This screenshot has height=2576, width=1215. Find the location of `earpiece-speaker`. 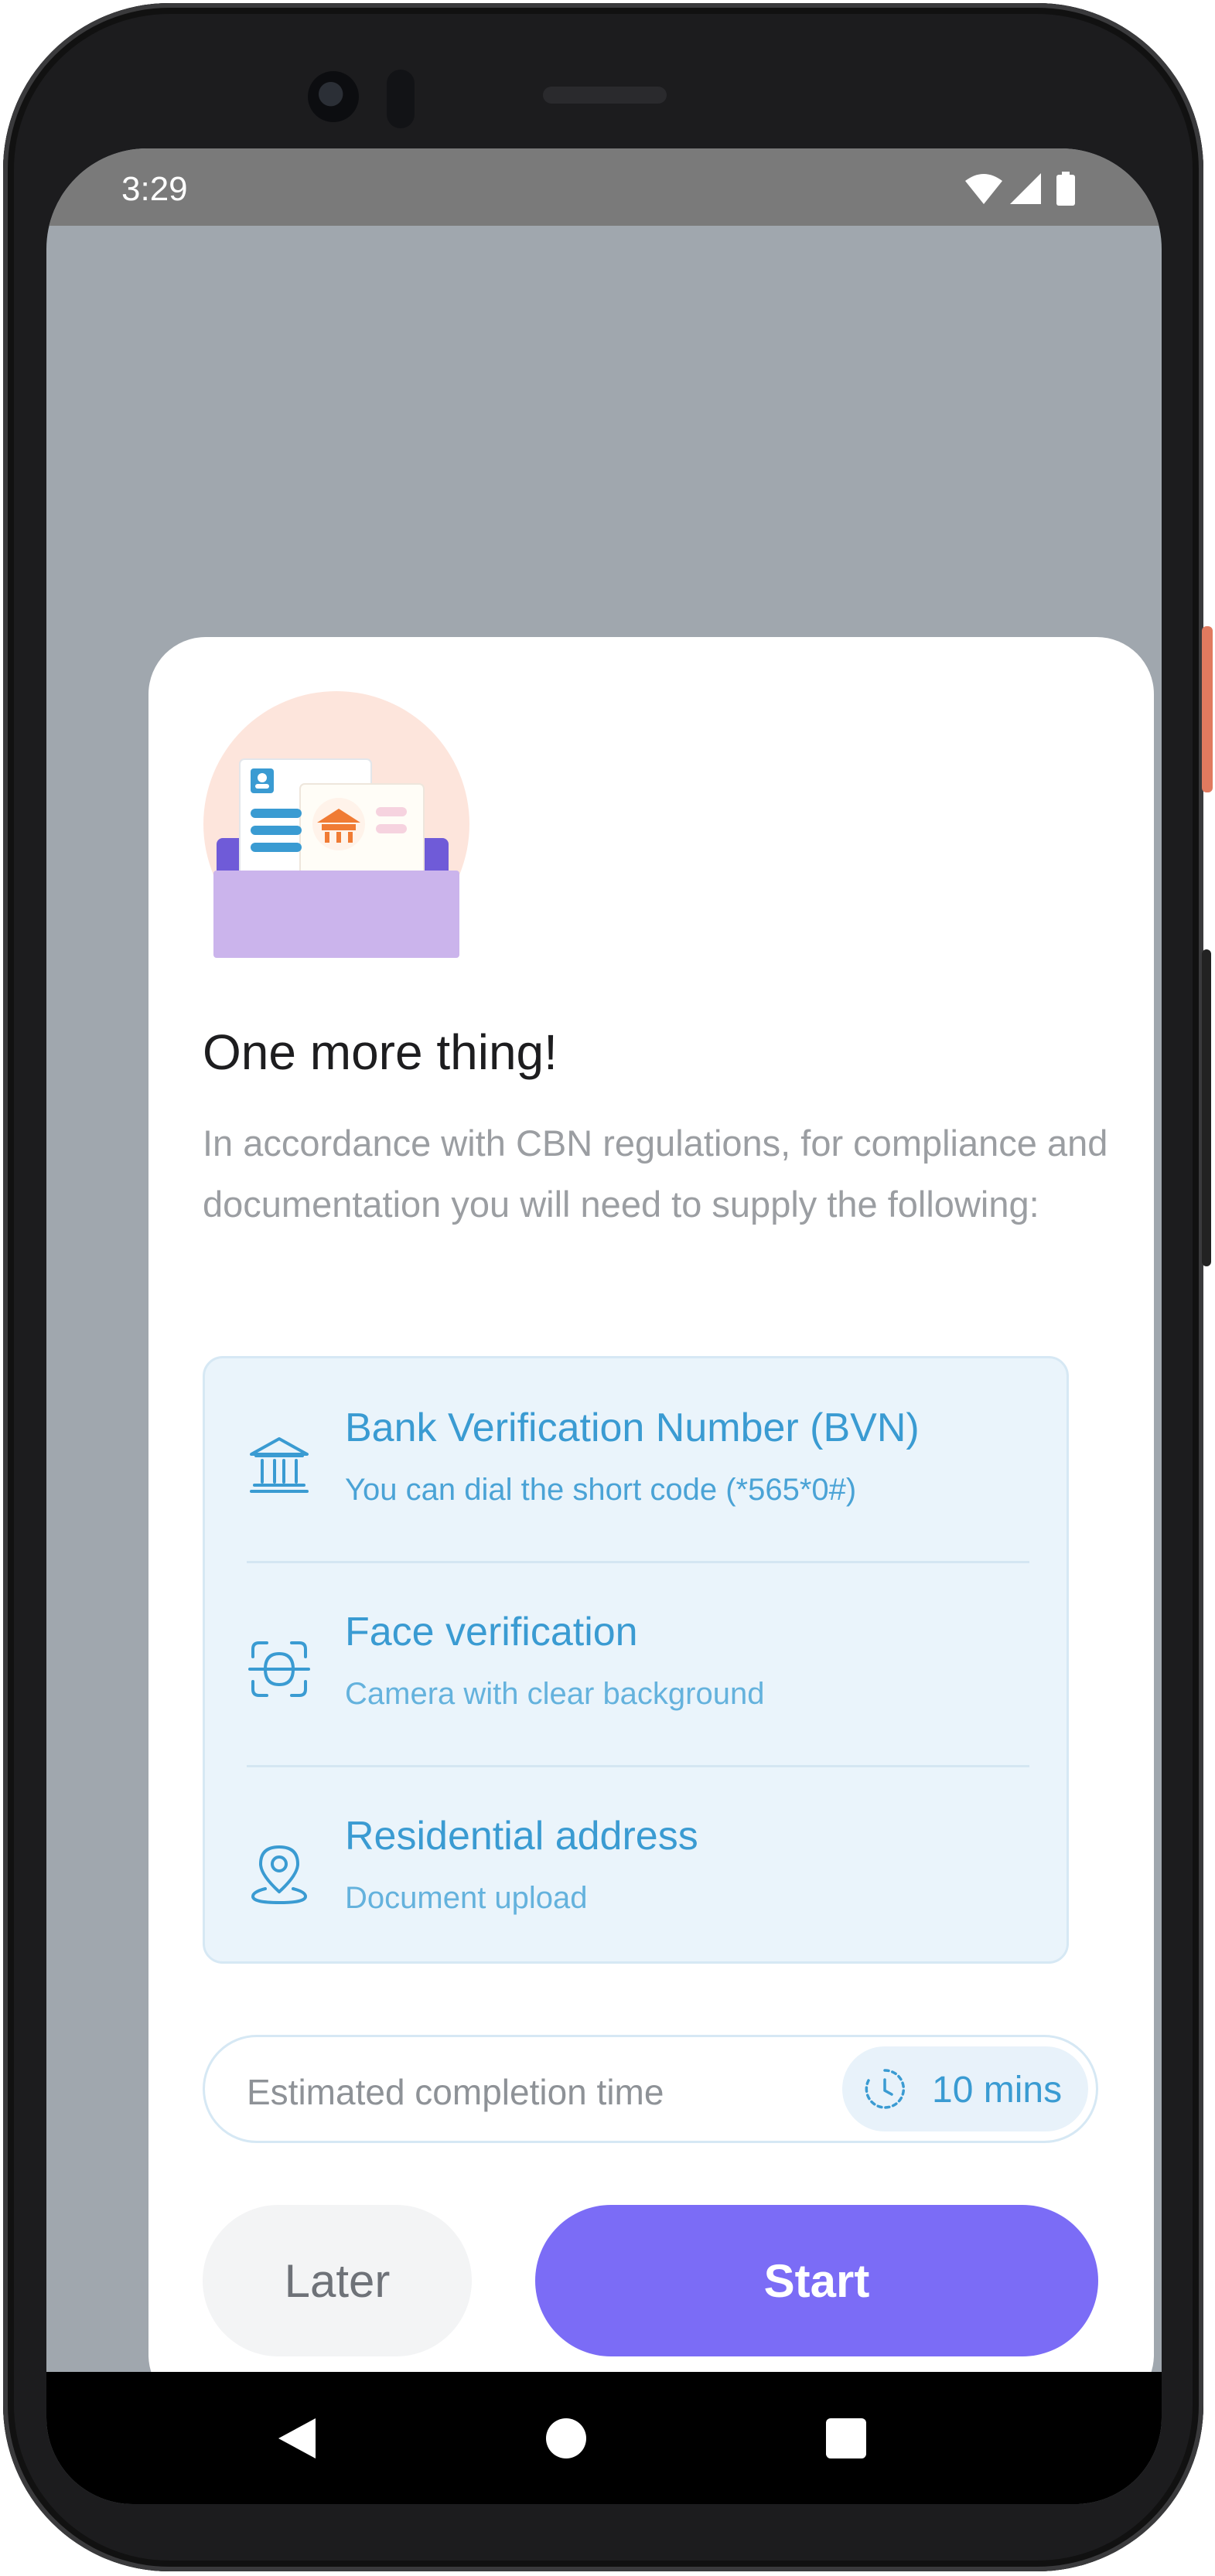

earpiece-speaker is located at coordinates (605, 95).